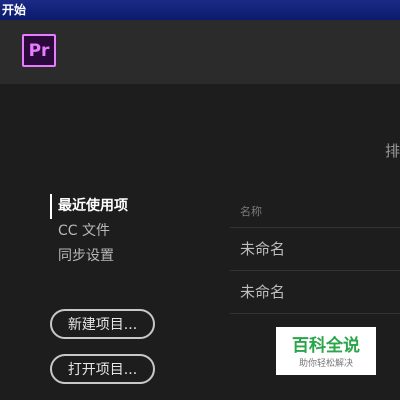 This screenshot has width=400, height=400. I want to click on nav-item-cc-files: CC 文件, so click(125, 231).